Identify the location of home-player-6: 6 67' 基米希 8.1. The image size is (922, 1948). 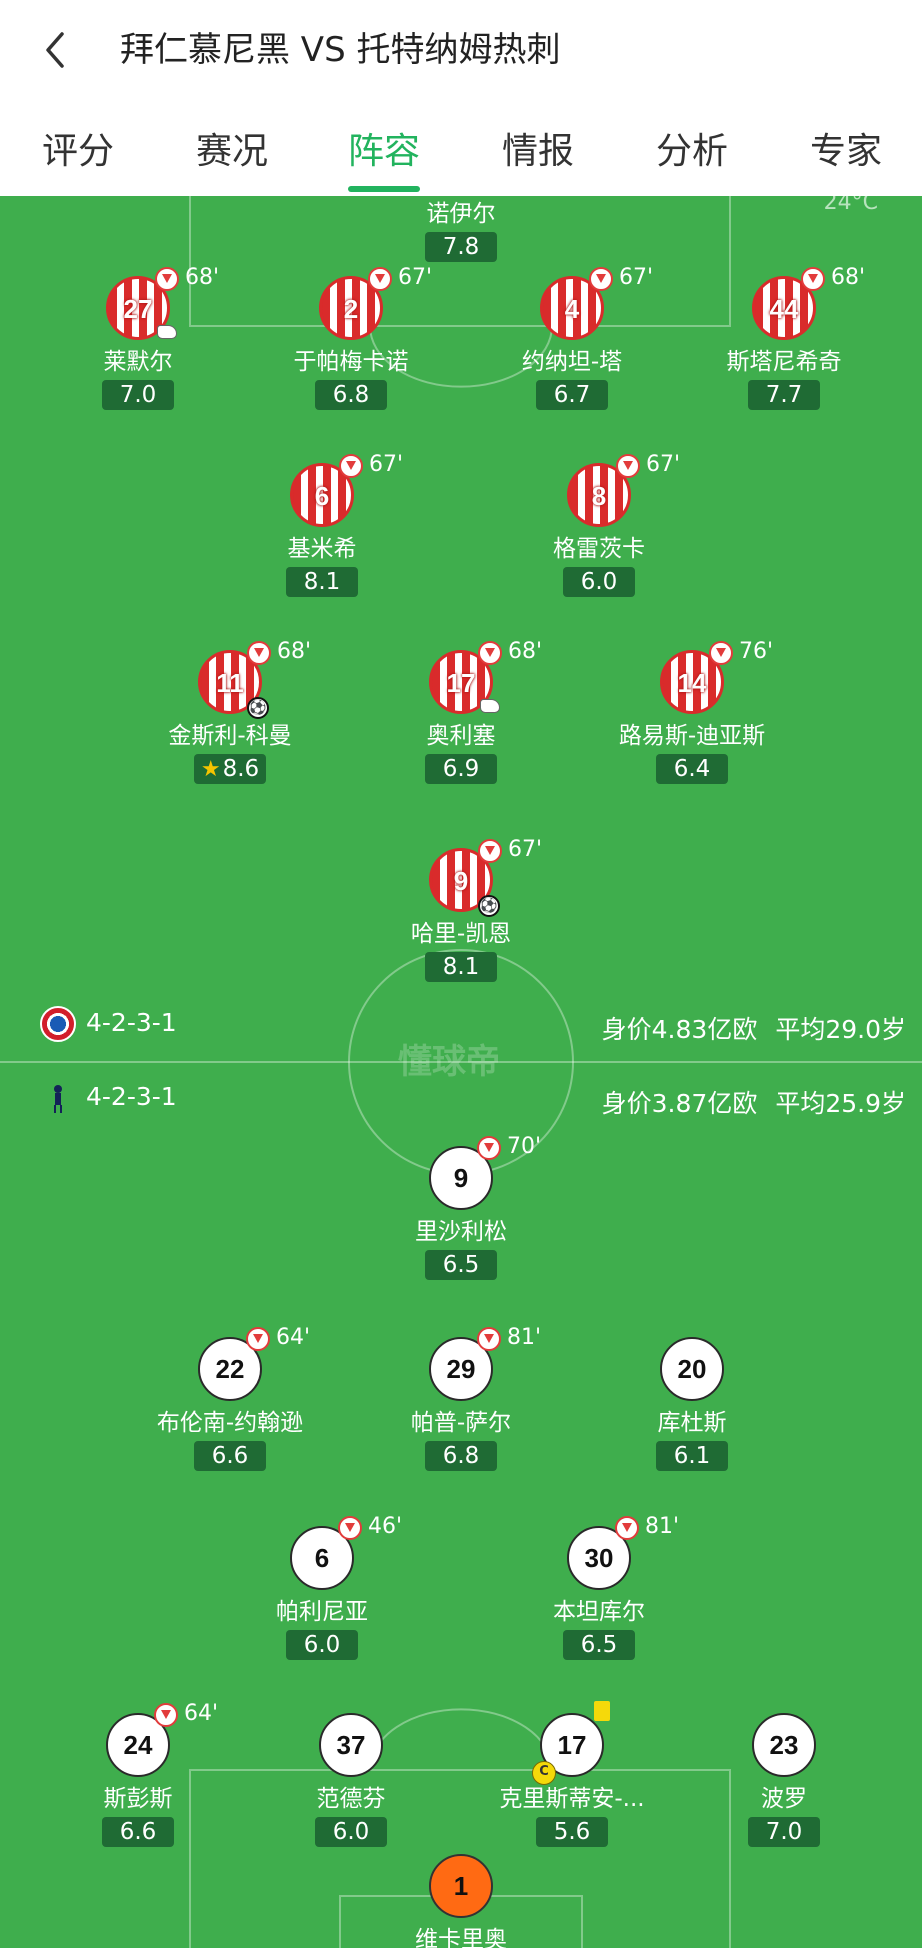
(322, 524).